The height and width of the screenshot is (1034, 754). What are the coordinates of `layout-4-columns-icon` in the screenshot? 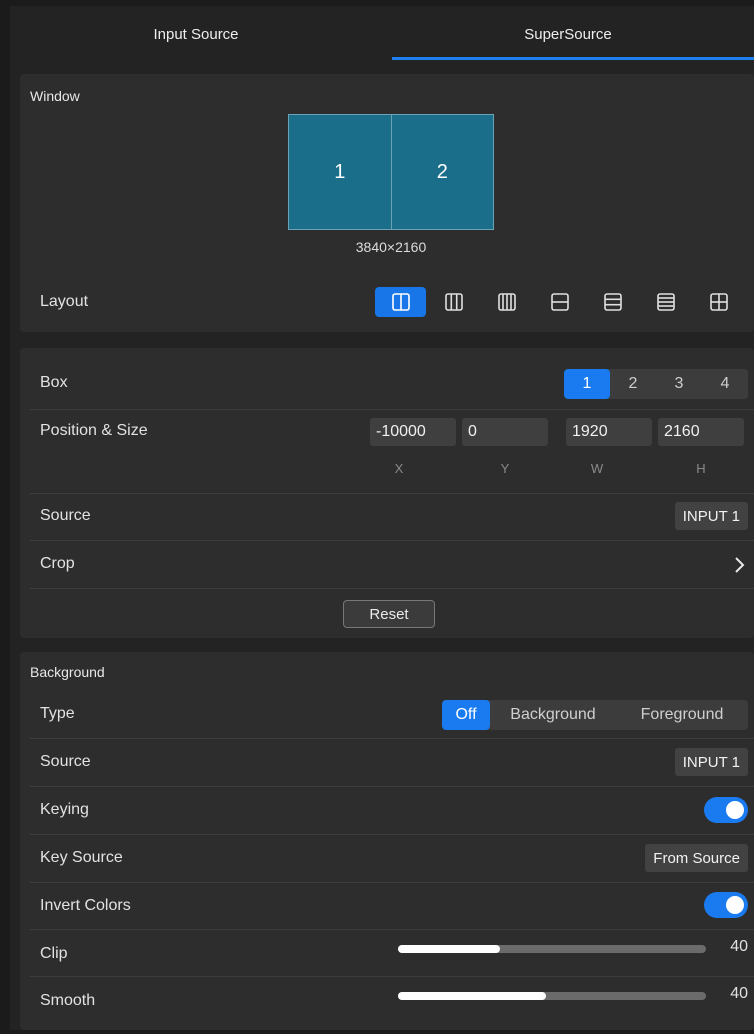 It's located at (506, 302).